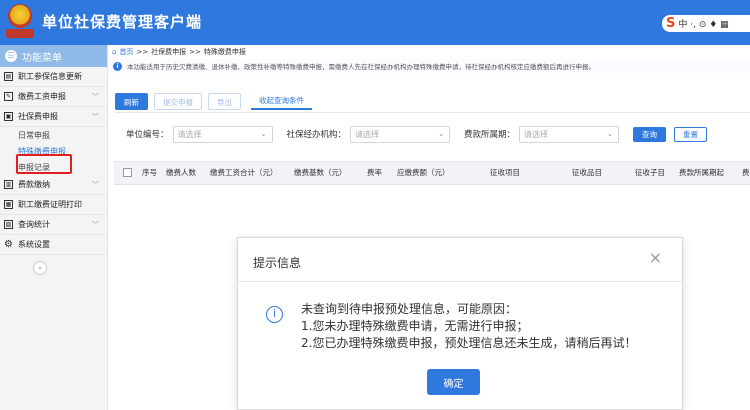 This screenshot has height=410, width=750. What do you see at coordinates (114, 52) in the screenshot?
I see `home-icon: ⌂` at bounding box center [114, 52].